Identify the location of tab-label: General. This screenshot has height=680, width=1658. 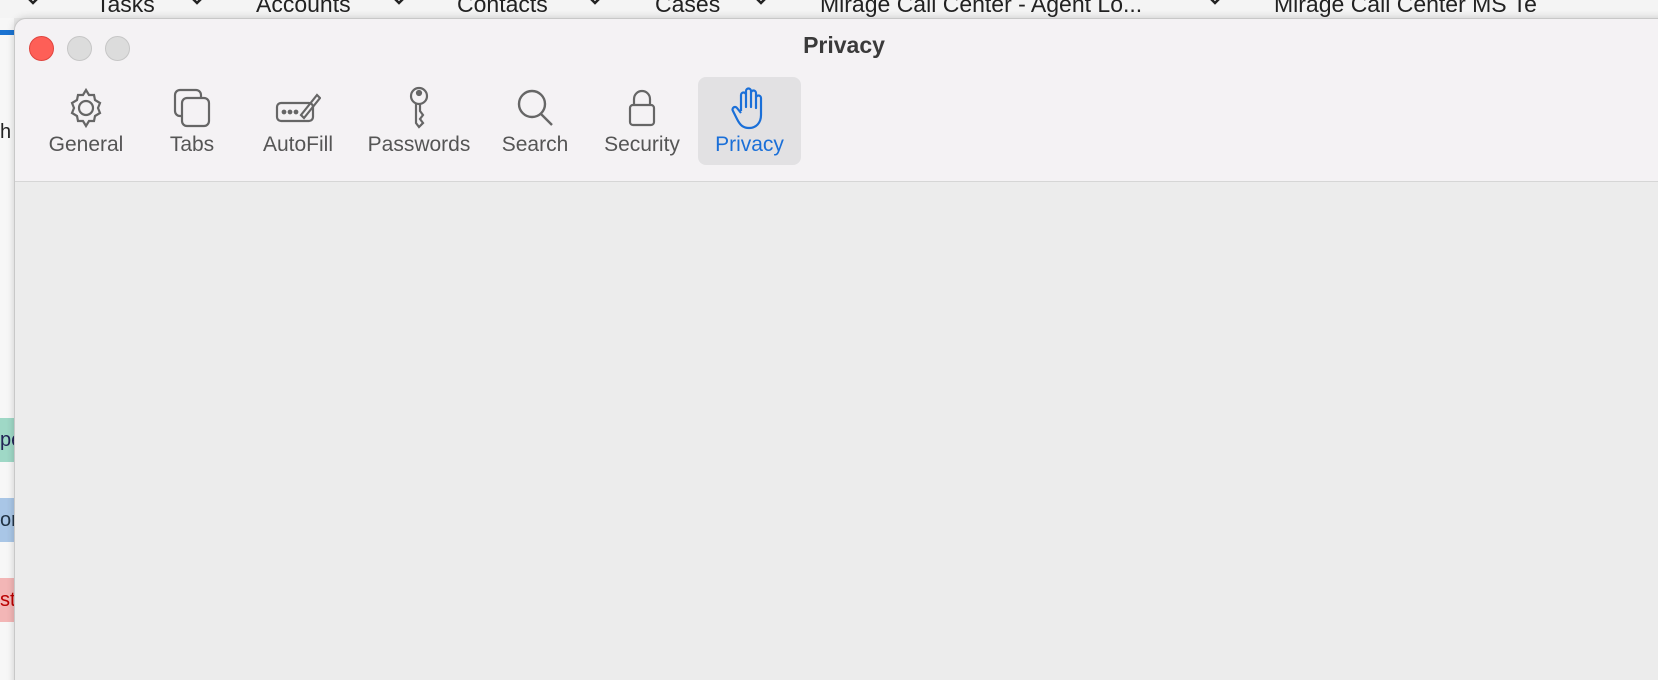
(86, 144).